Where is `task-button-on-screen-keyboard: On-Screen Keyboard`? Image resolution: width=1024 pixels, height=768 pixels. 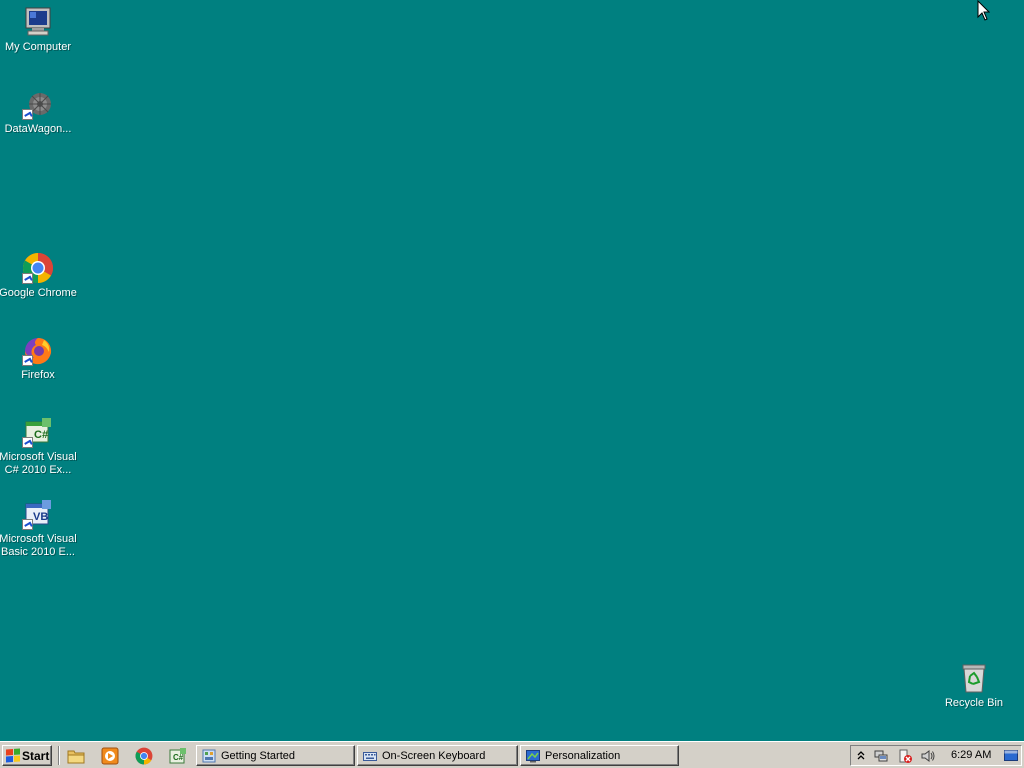 task-button-on-screen-keyboard: On-Screen Keyboard is located at coordinates (437, 755).